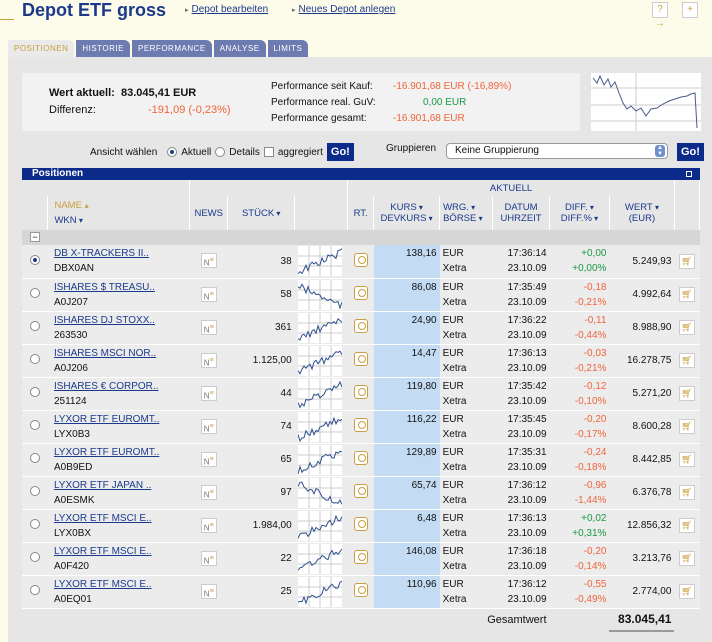  Describe the element at coordinates (101, 253) in the screenshot. I see `position-name-link: DB X-TRACKERS II..` at that location.